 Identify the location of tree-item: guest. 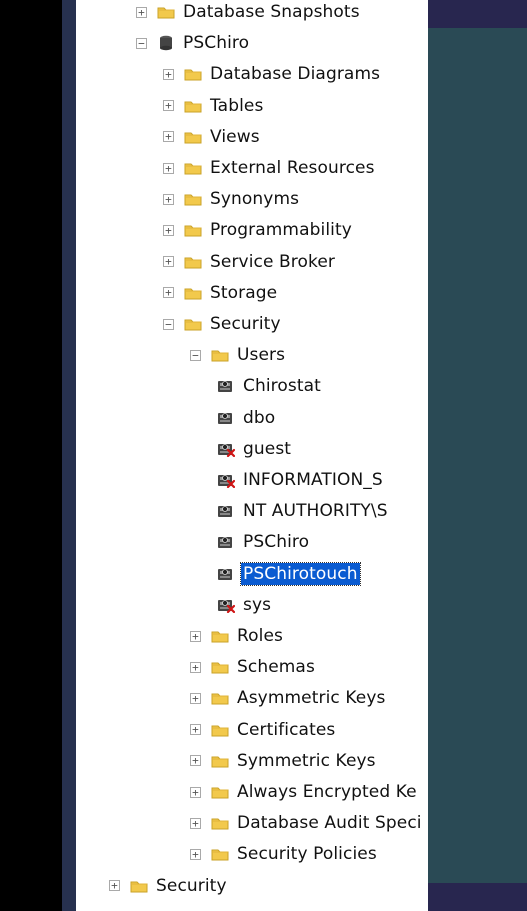
(255, 449).